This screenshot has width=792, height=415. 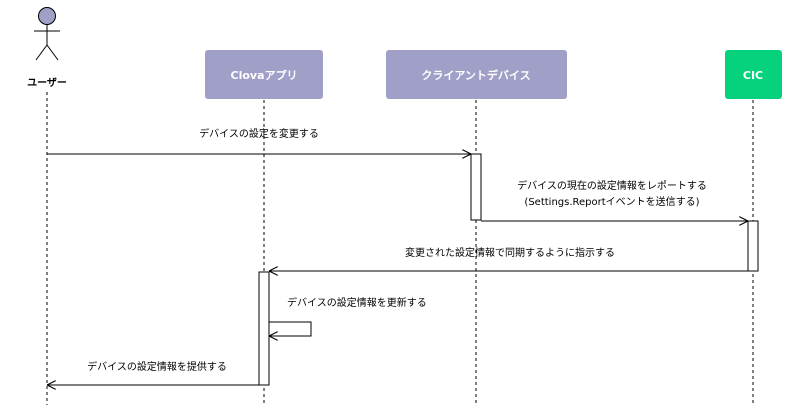 I want to click on activation-cic, so click(x=753, y=246).